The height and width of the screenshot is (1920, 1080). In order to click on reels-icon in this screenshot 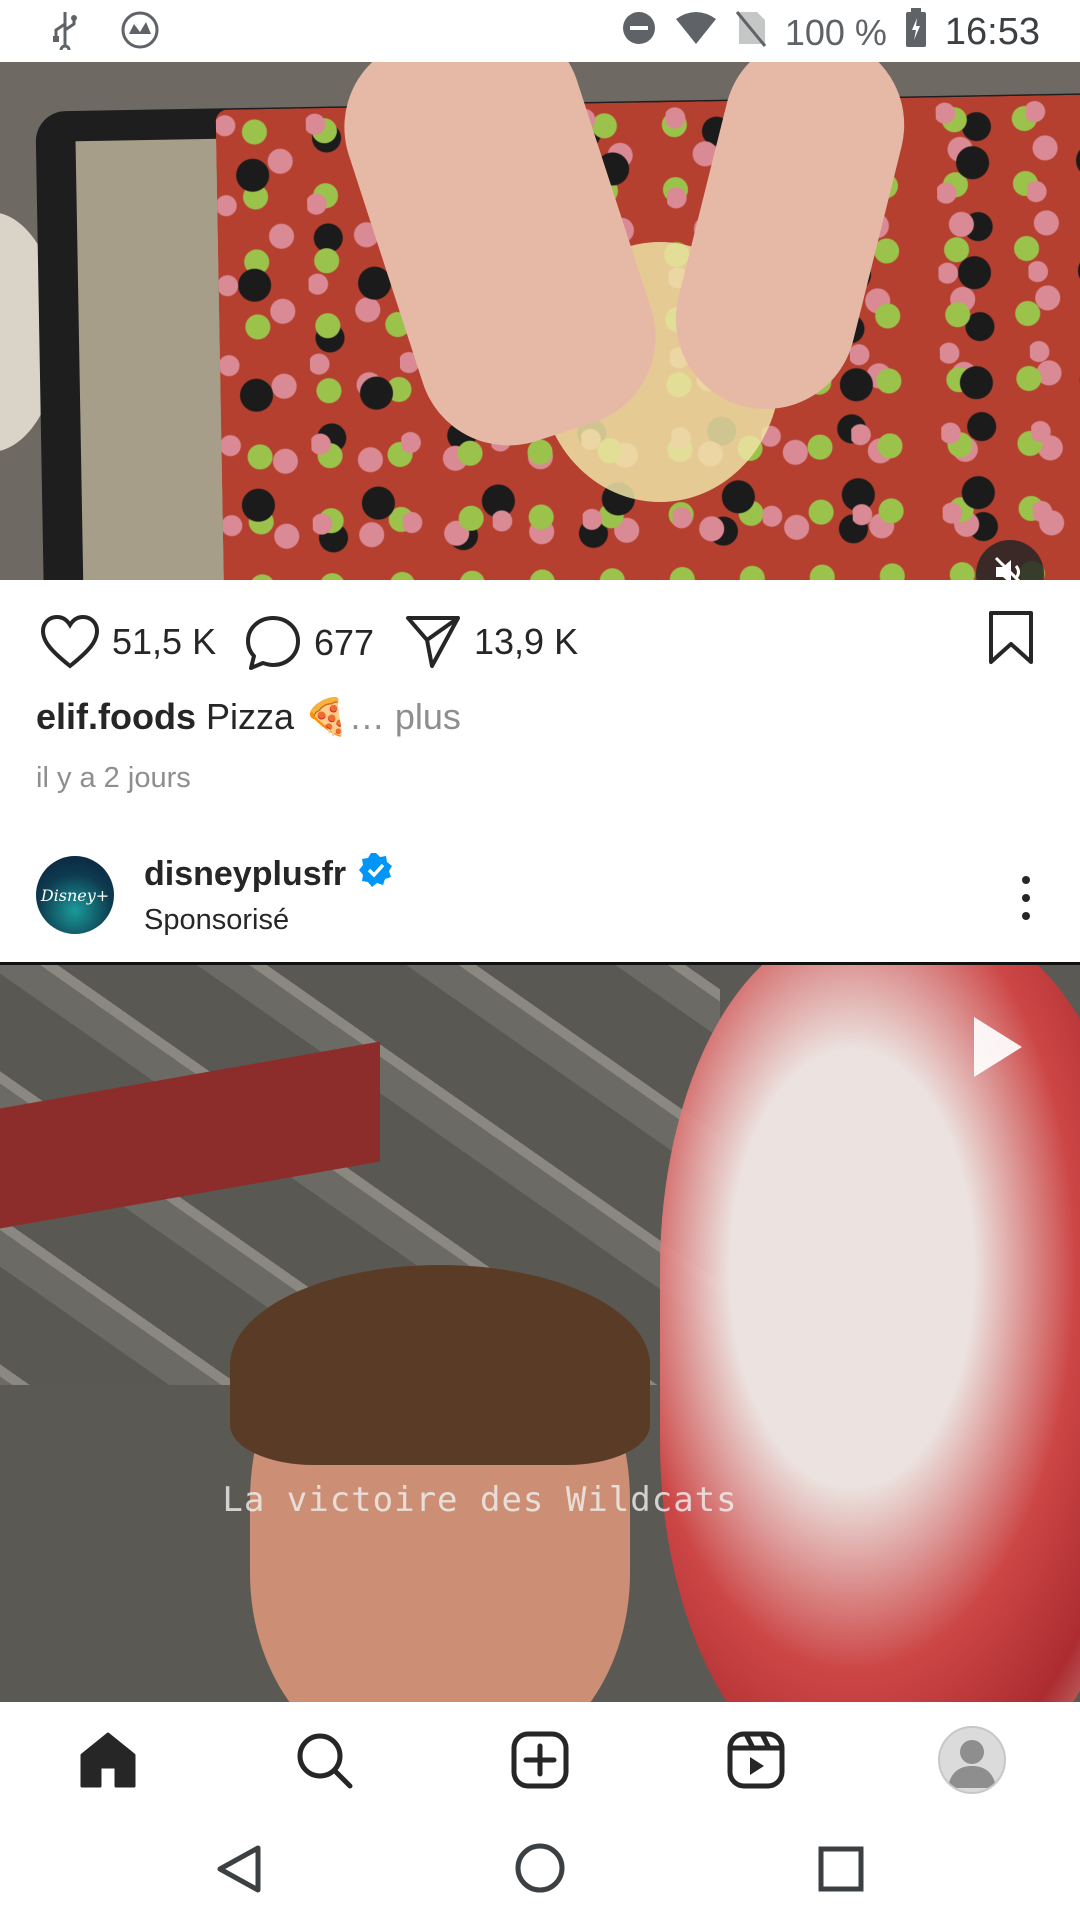, I will do `click(756, 1760)`.